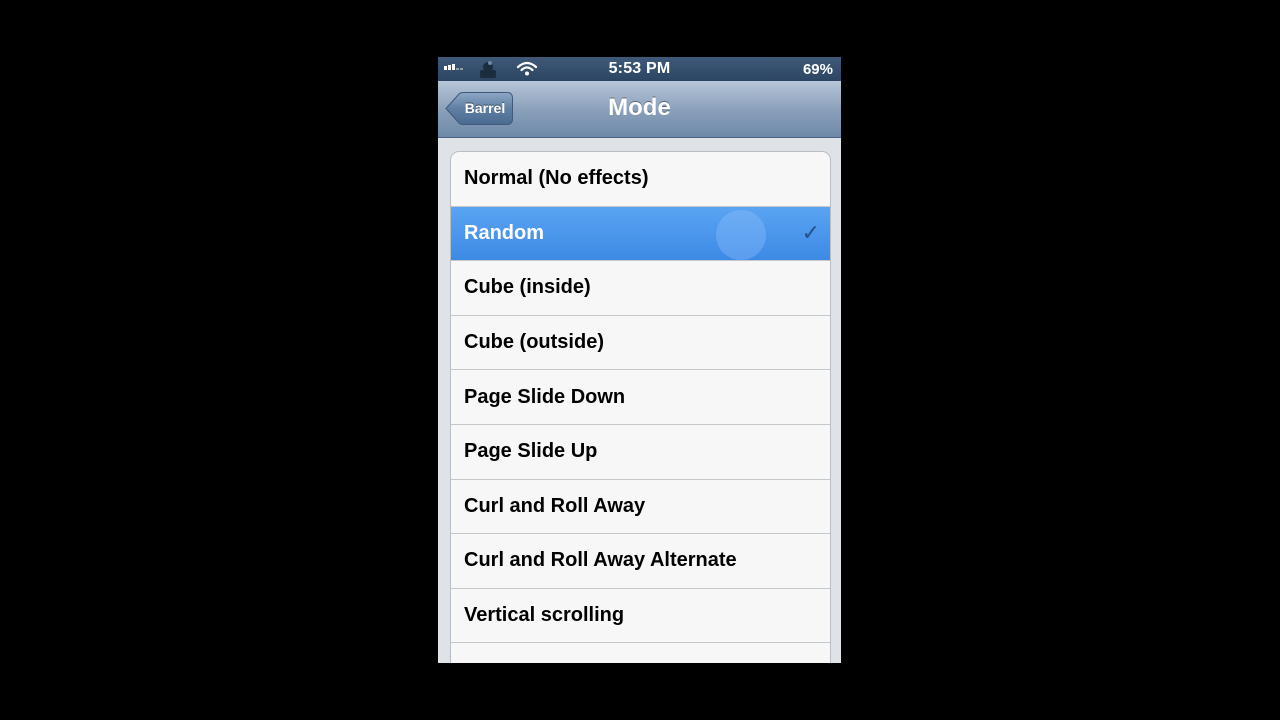  I want to click on list-item-label: Random, so click(504, 232).